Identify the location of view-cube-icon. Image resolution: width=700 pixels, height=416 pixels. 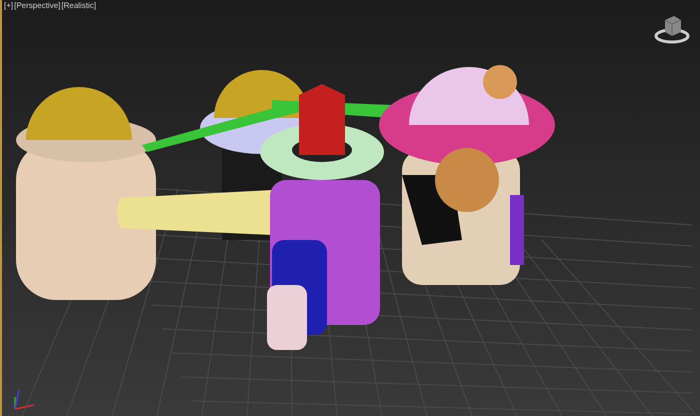
(672, 29).